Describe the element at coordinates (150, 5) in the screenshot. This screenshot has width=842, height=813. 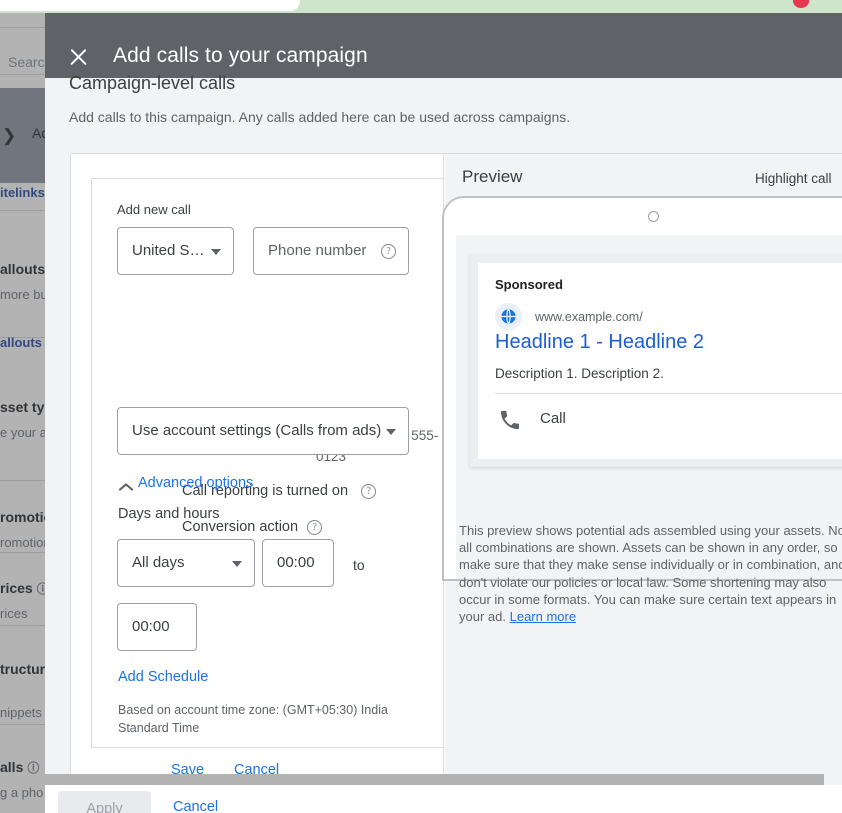
I see `banner-tab-cutout` at that location.